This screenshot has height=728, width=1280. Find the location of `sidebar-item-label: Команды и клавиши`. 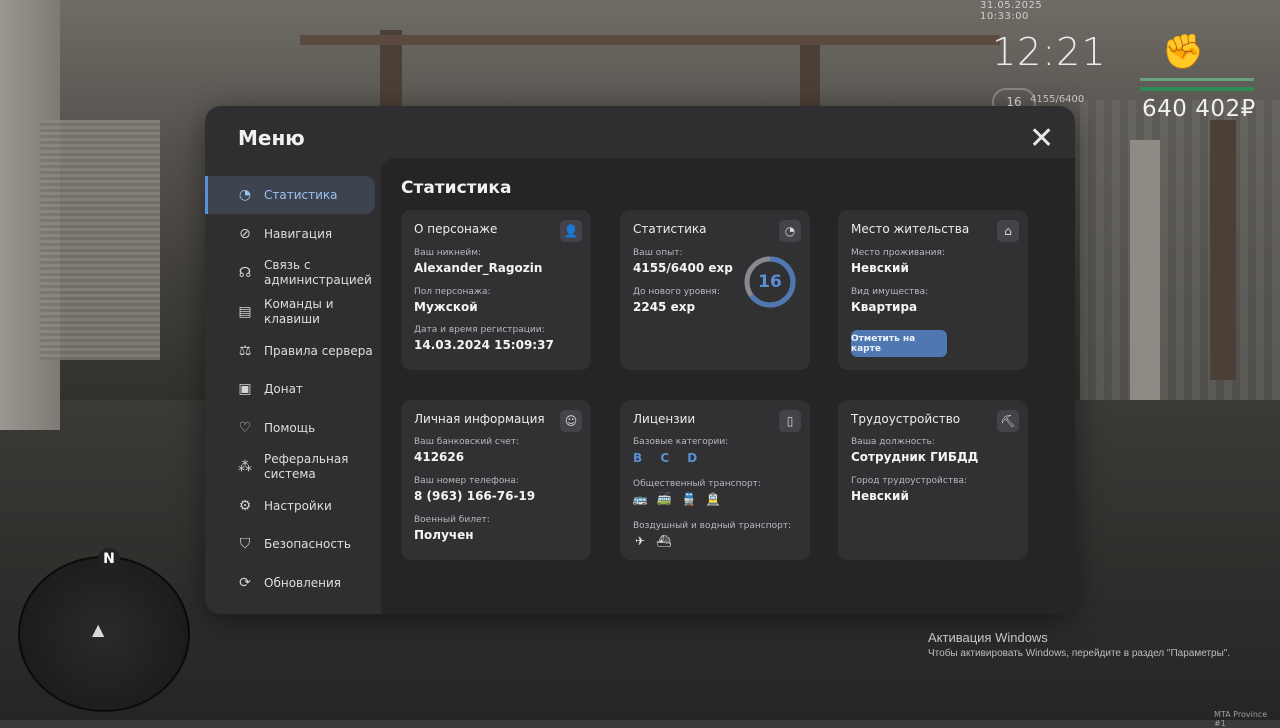

sidebar-item-label: Команды и клавиши is located at coordinates (299, 311).